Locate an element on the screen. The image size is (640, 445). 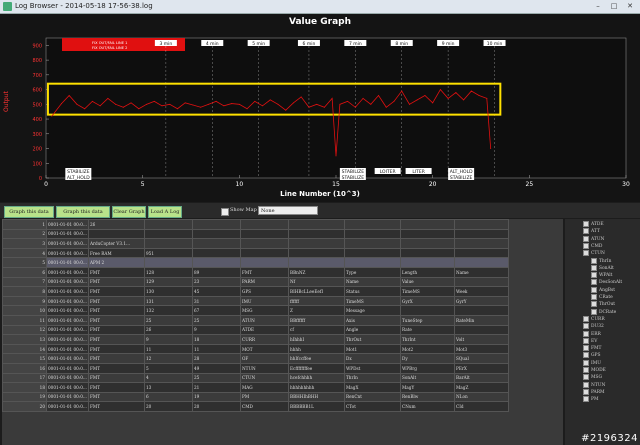
maximize-button: □ is located at coordinates (614, 6).